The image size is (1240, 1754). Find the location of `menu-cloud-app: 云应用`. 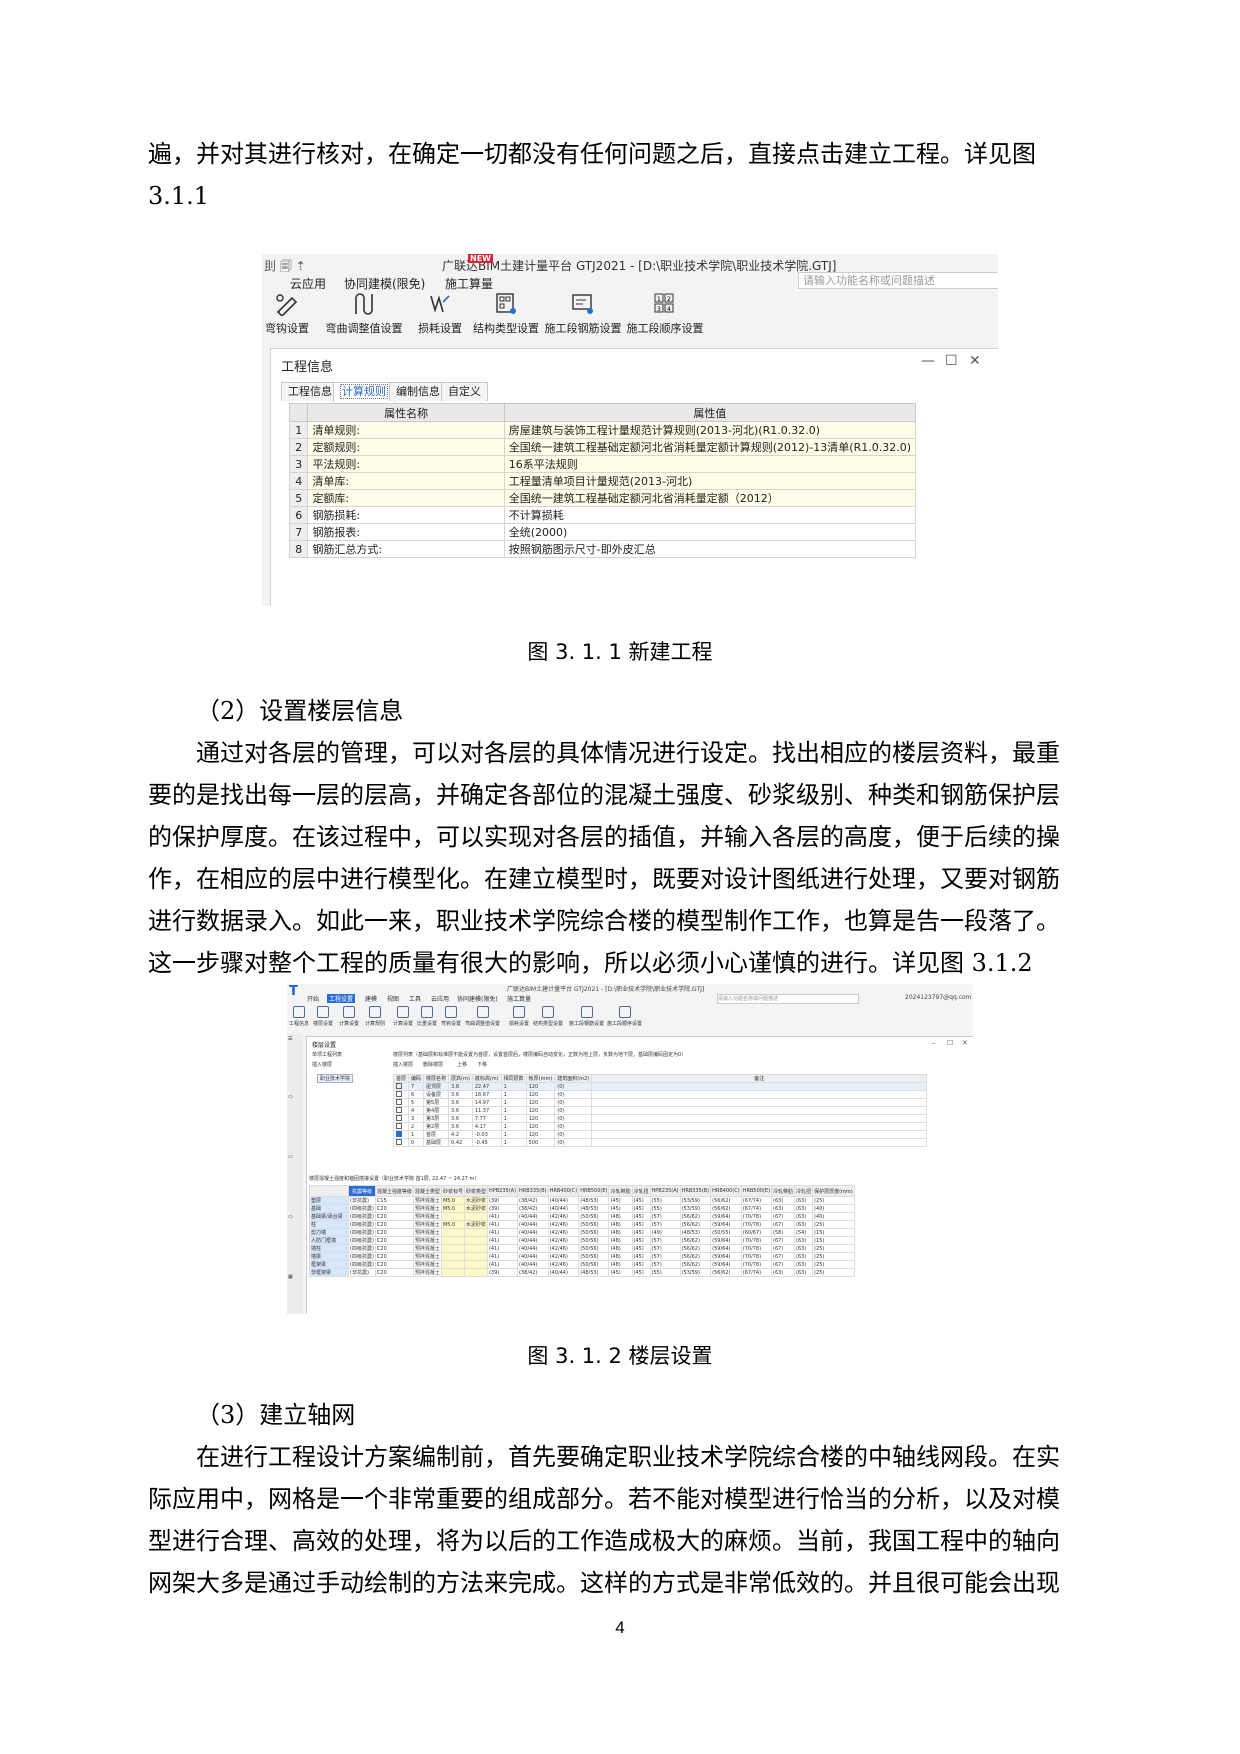

menu-cloud-app: 云应用 is located at coordinates (308, 283).